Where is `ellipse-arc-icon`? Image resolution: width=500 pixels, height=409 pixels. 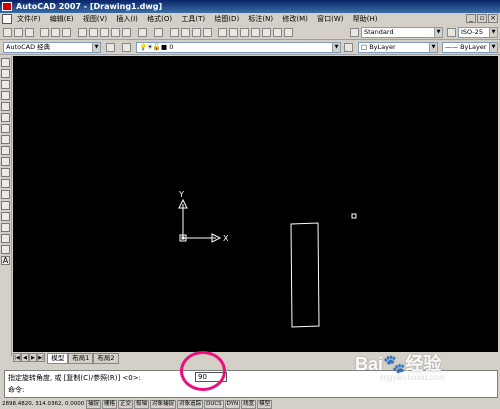
ellipse-arc-icon is located at coordinates (5, 172).